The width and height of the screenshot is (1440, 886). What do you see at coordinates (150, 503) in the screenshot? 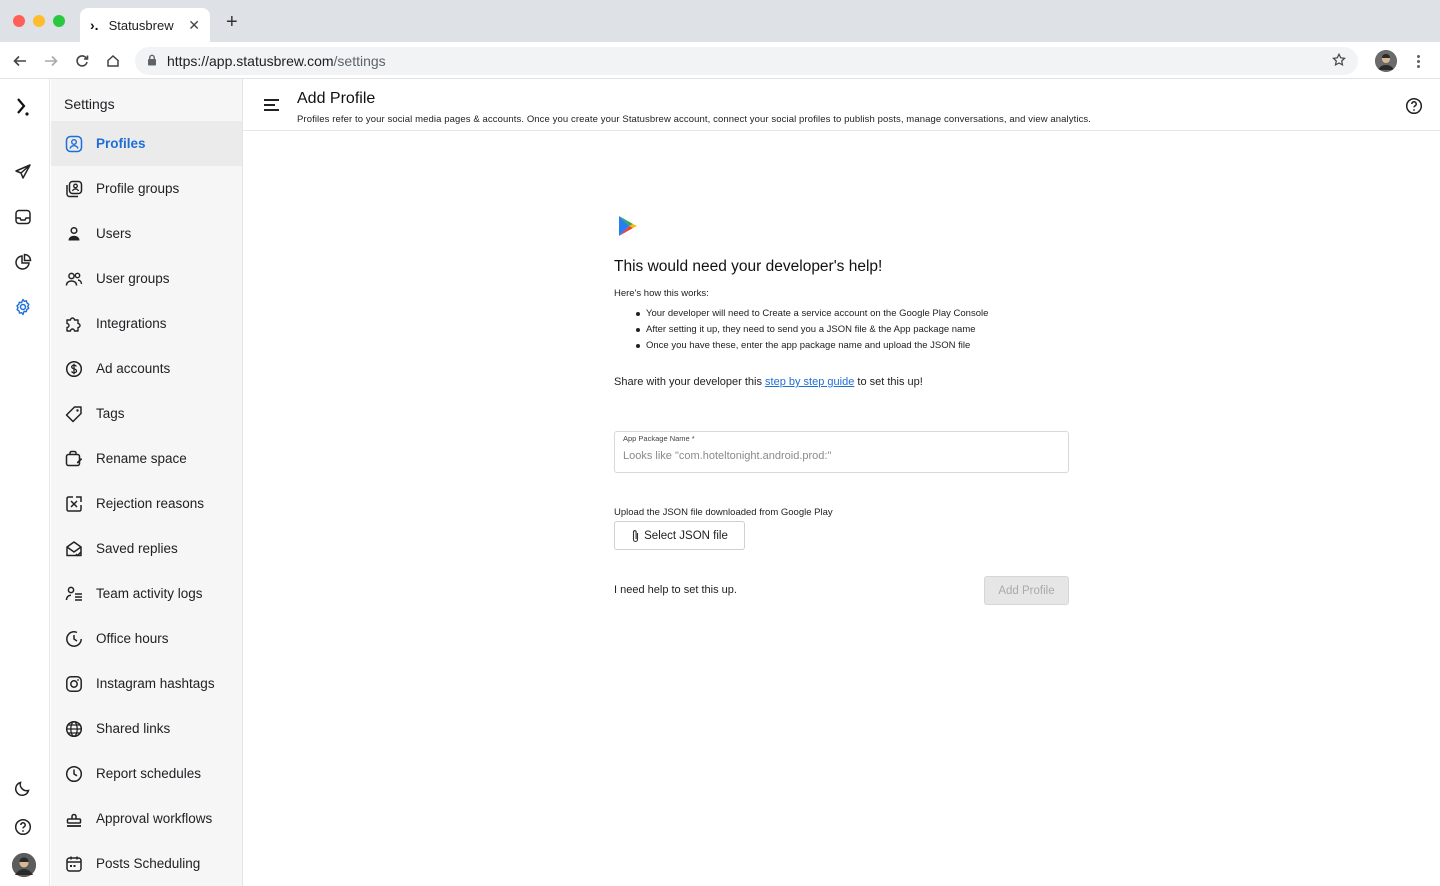
I see `sidebar-item-label: Rejection reasons` at bounding box center [150, 503].